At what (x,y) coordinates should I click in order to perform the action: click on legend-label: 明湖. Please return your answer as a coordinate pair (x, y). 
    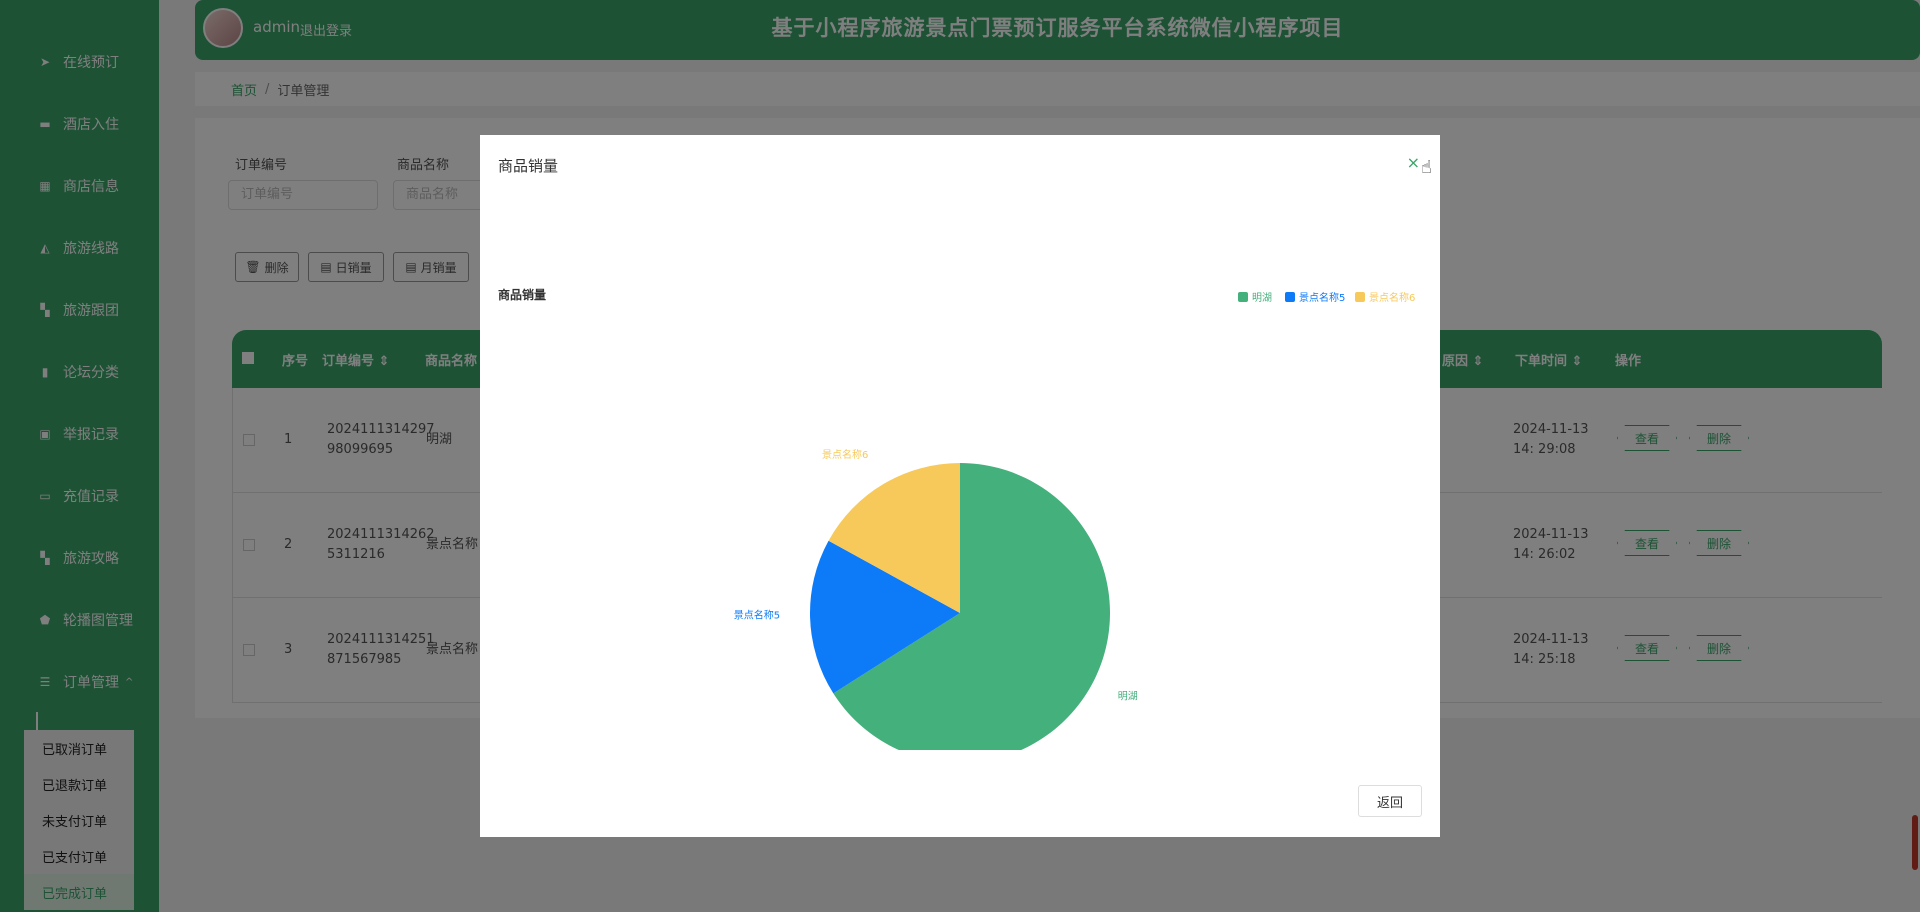
    Looking at the image, I should click on (1262, 298).